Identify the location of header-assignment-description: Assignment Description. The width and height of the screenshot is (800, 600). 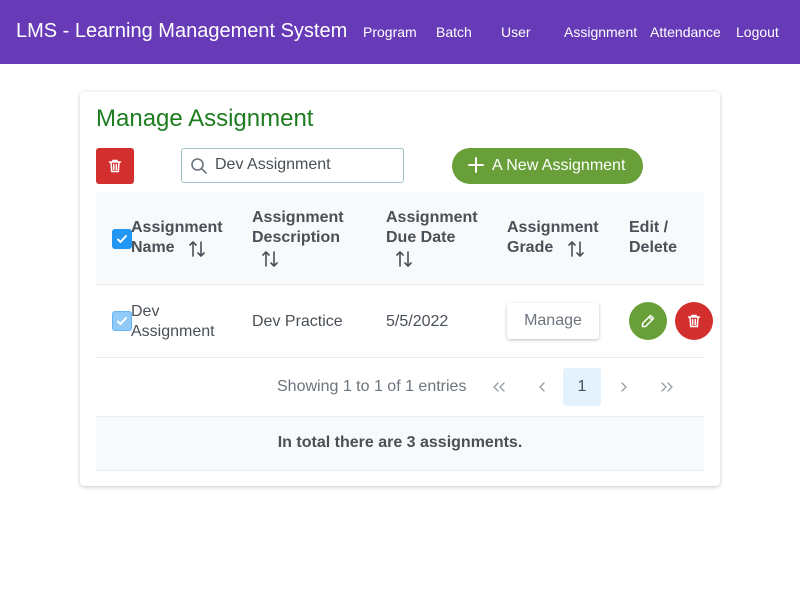
(298, 227).